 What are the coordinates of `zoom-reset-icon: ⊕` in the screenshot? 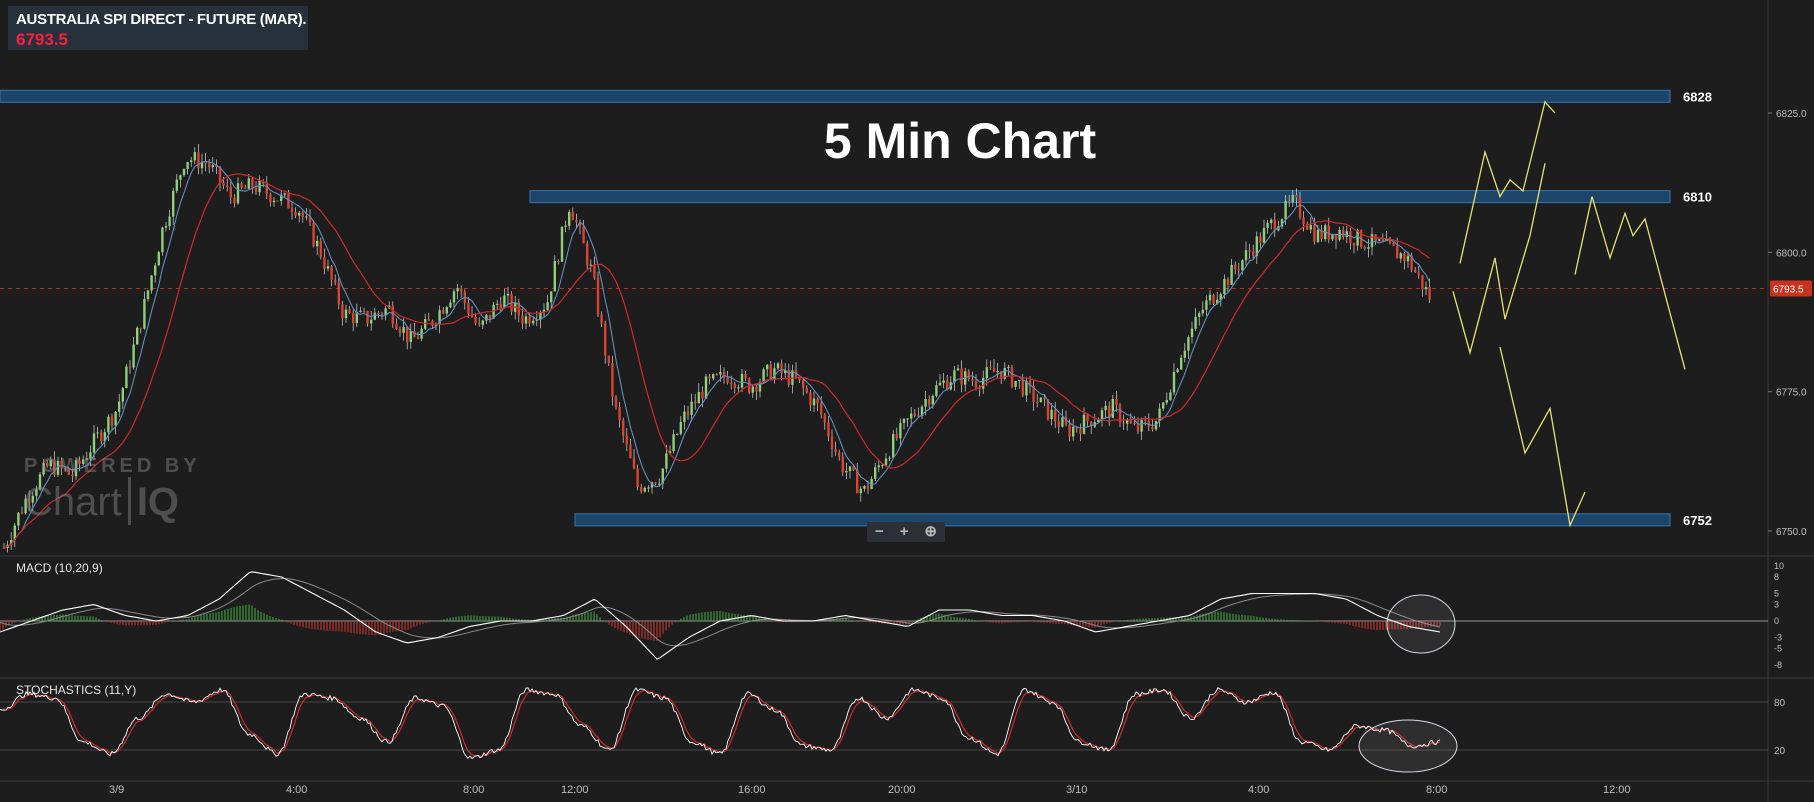 It's located at (930, 532).